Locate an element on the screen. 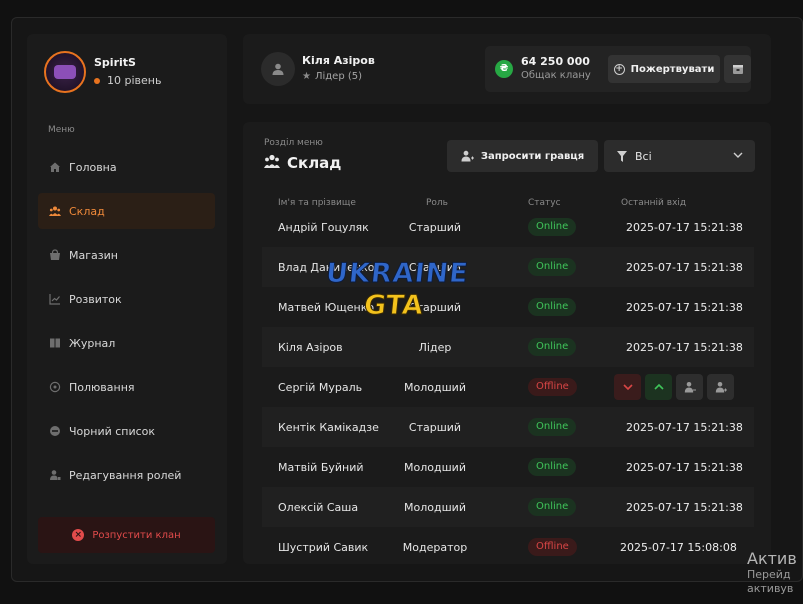  plus-icon: + is located at coordinates (619, 69).